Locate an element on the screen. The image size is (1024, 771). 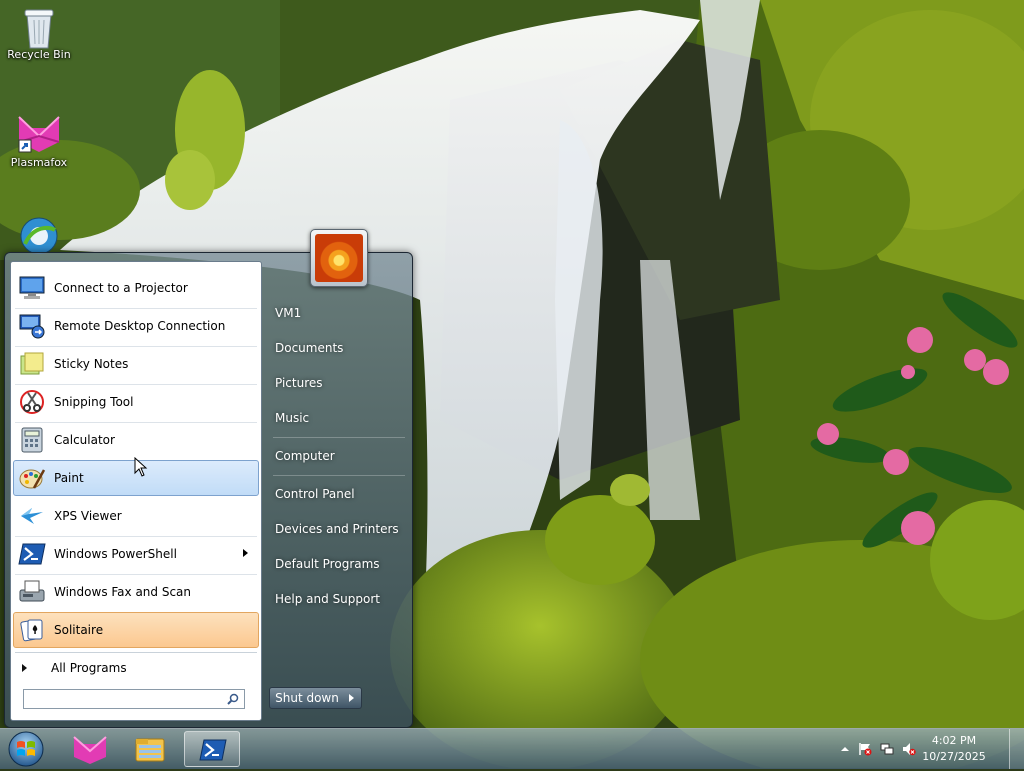
start-right-music: Music is located at coordinates (337, 418).